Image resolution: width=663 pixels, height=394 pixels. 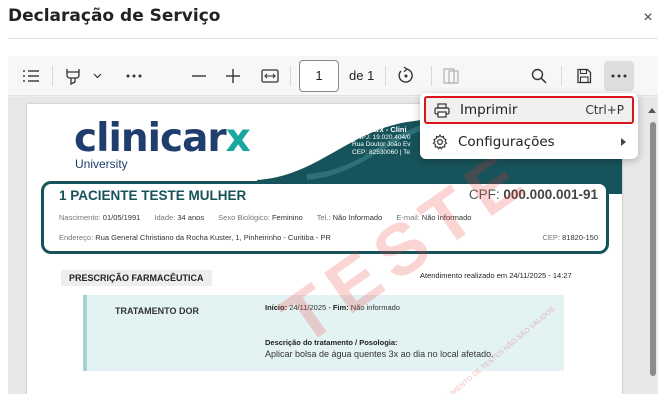 I want to click on patient-cep: CEP: 81820-150, so click(x=570, y=237).